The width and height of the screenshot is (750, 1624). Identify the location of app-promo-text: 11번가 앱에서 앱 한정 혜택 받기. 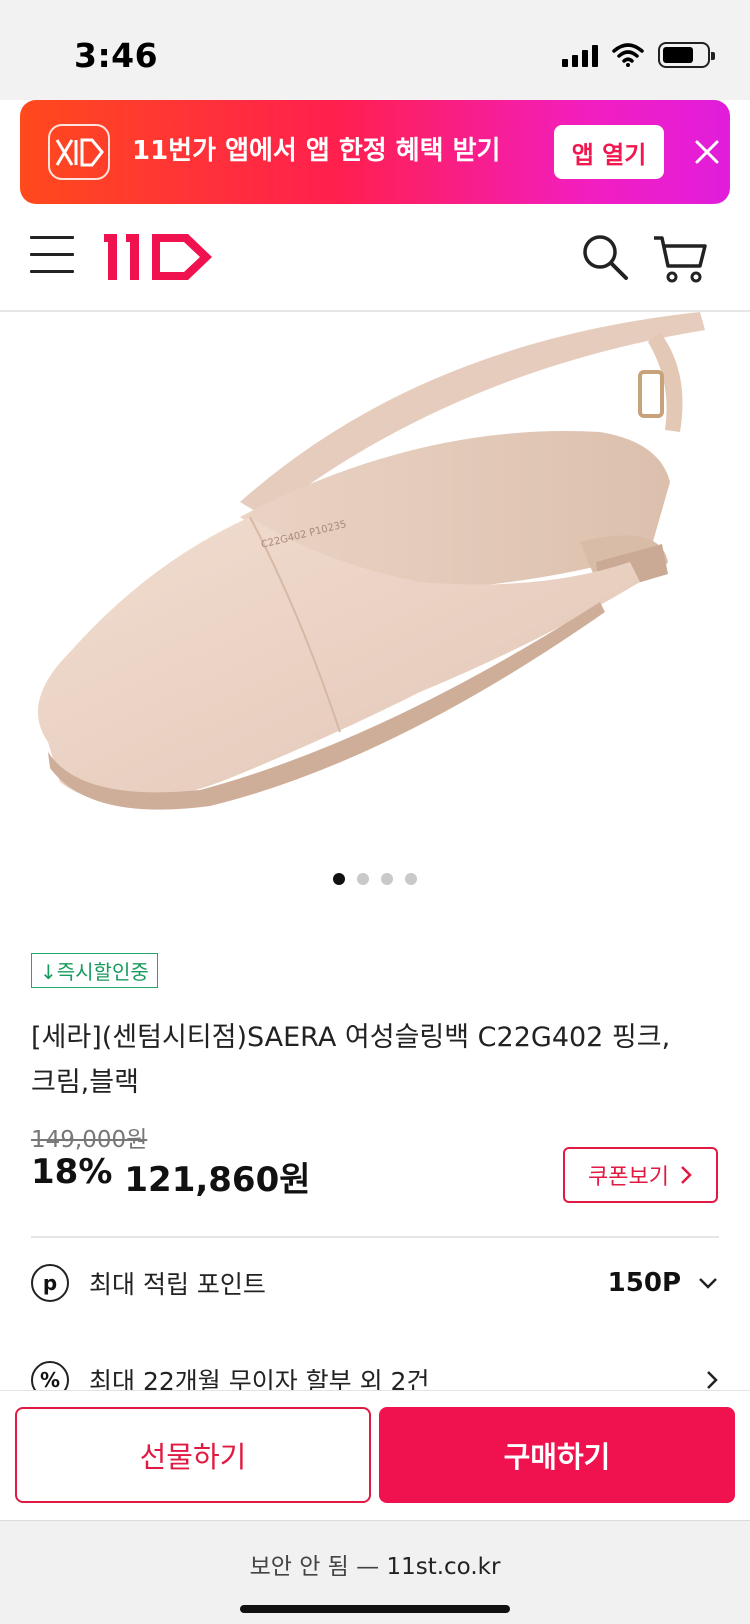
(316, 151).